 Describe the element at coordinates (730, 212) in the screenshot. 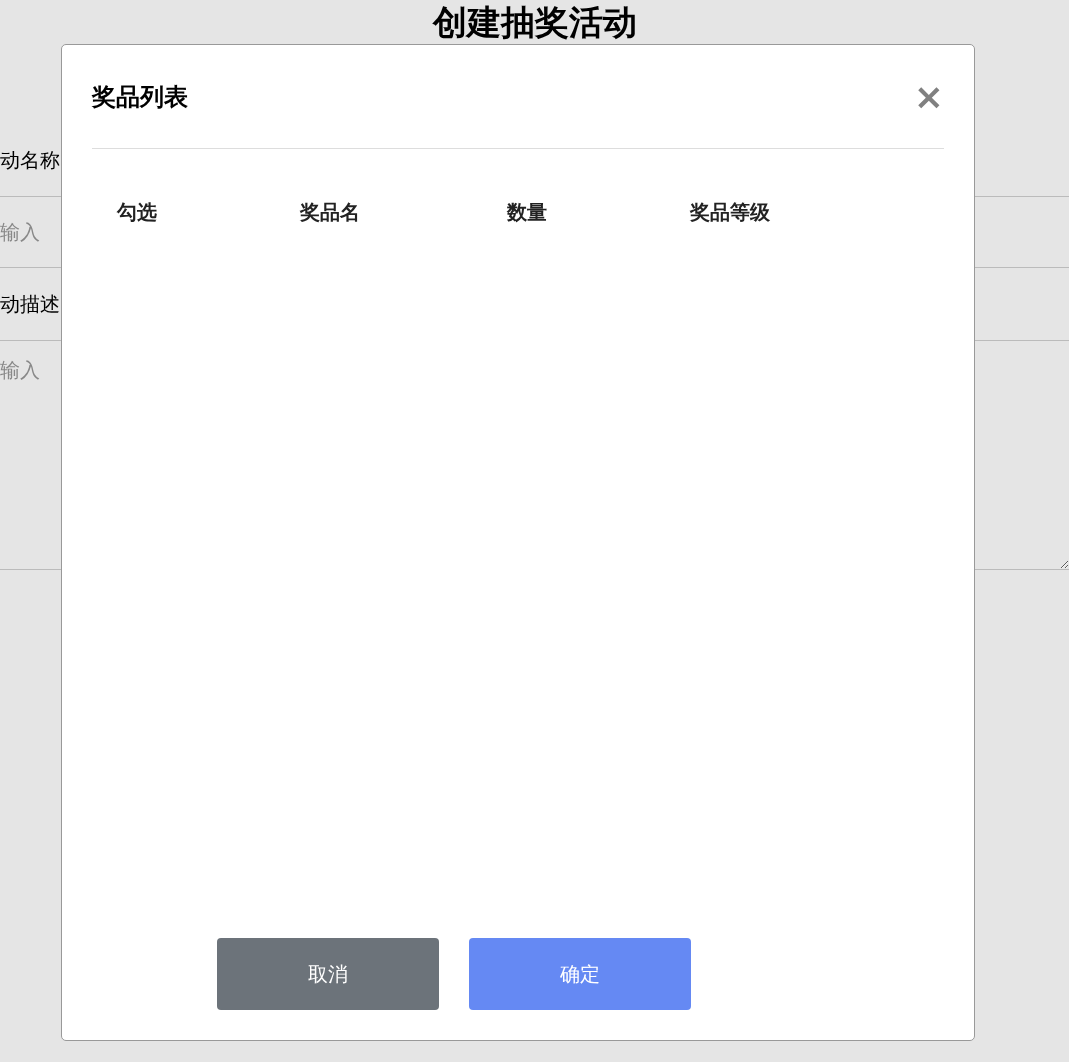

I see `column-header: 奖品等级` at that location.